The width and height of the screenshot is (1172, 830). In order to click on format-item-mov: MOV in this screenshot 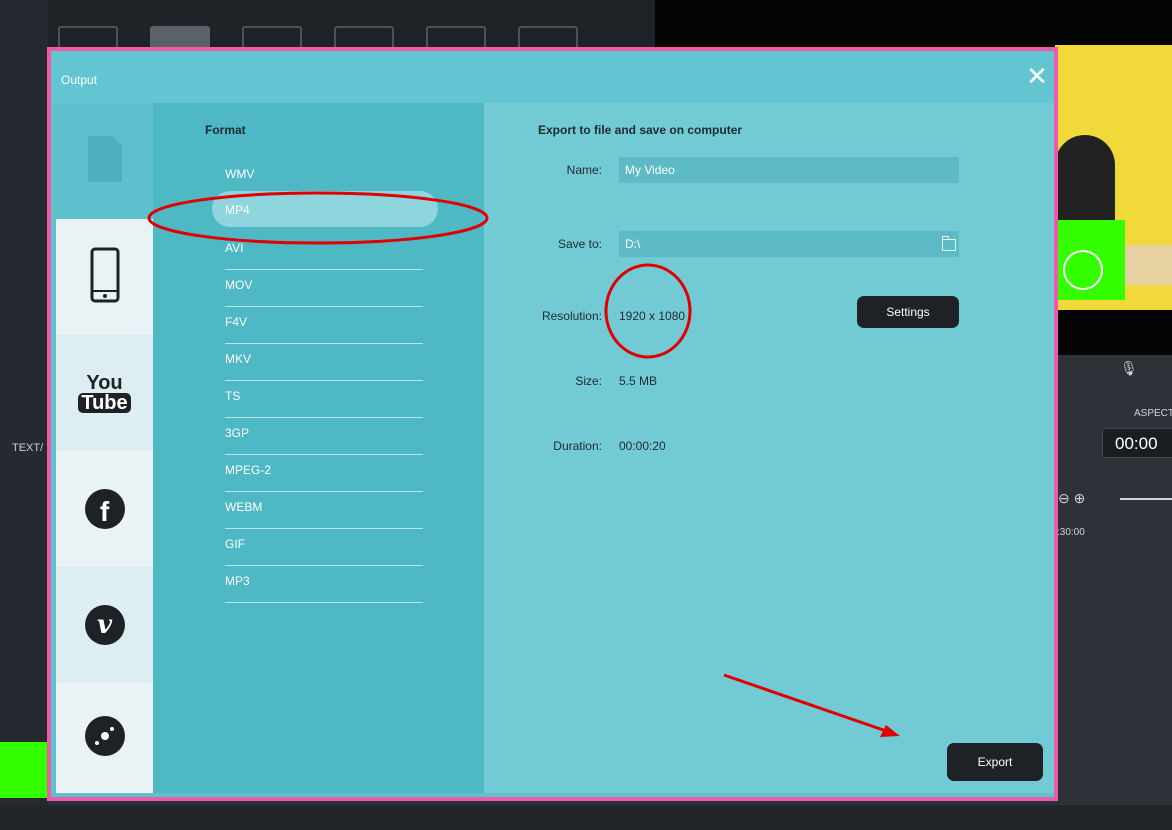, I will do `click(324, 288)`.